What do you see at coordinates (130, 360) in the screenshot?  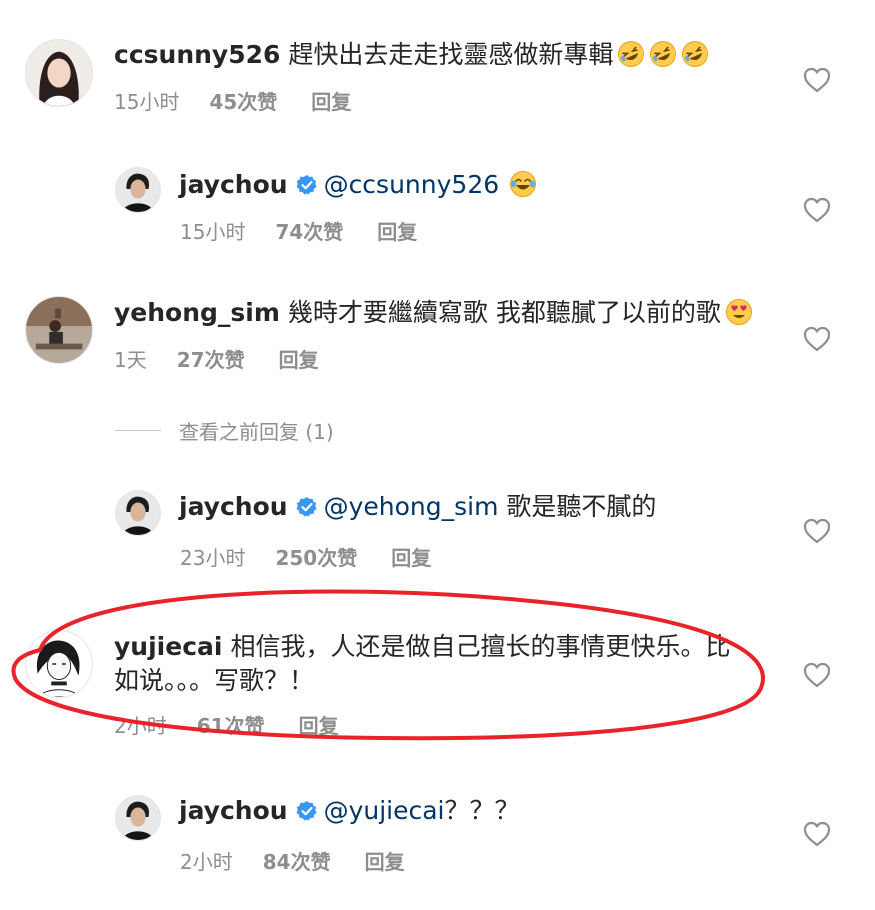 I see `comment-time: 1天` at bounding box center [130, 360].